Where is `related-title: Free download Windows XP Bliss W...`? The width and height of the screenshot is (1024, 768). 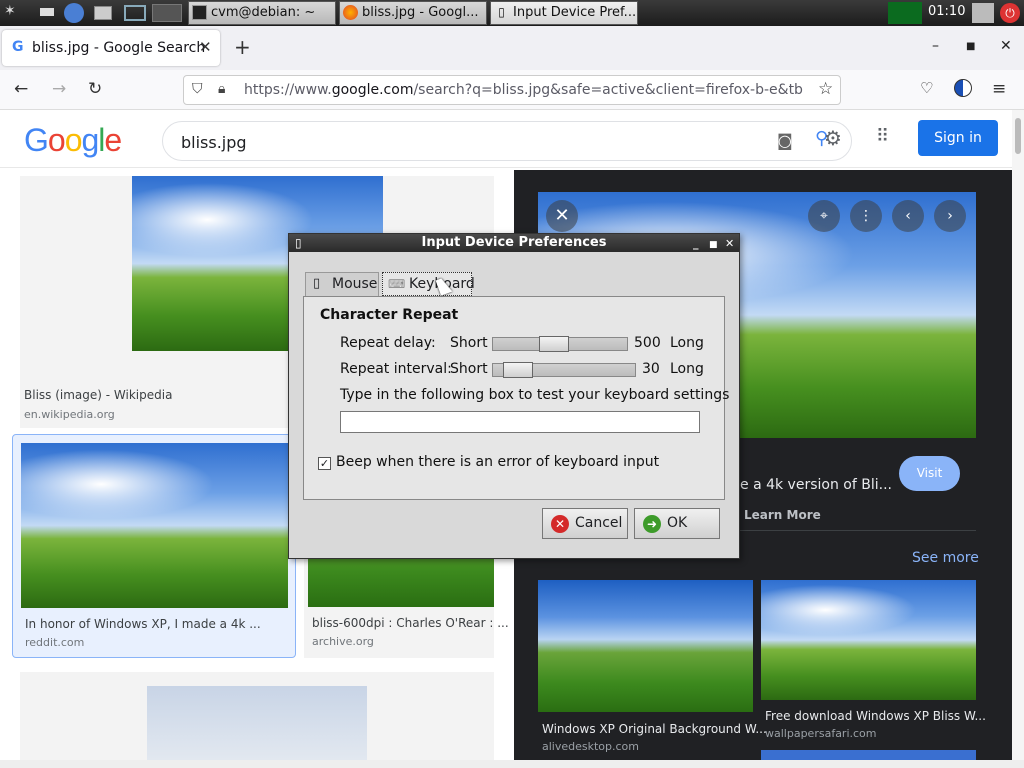 related-title: Free download Windows XP Bliss W... is located at coordinates (875, 716).